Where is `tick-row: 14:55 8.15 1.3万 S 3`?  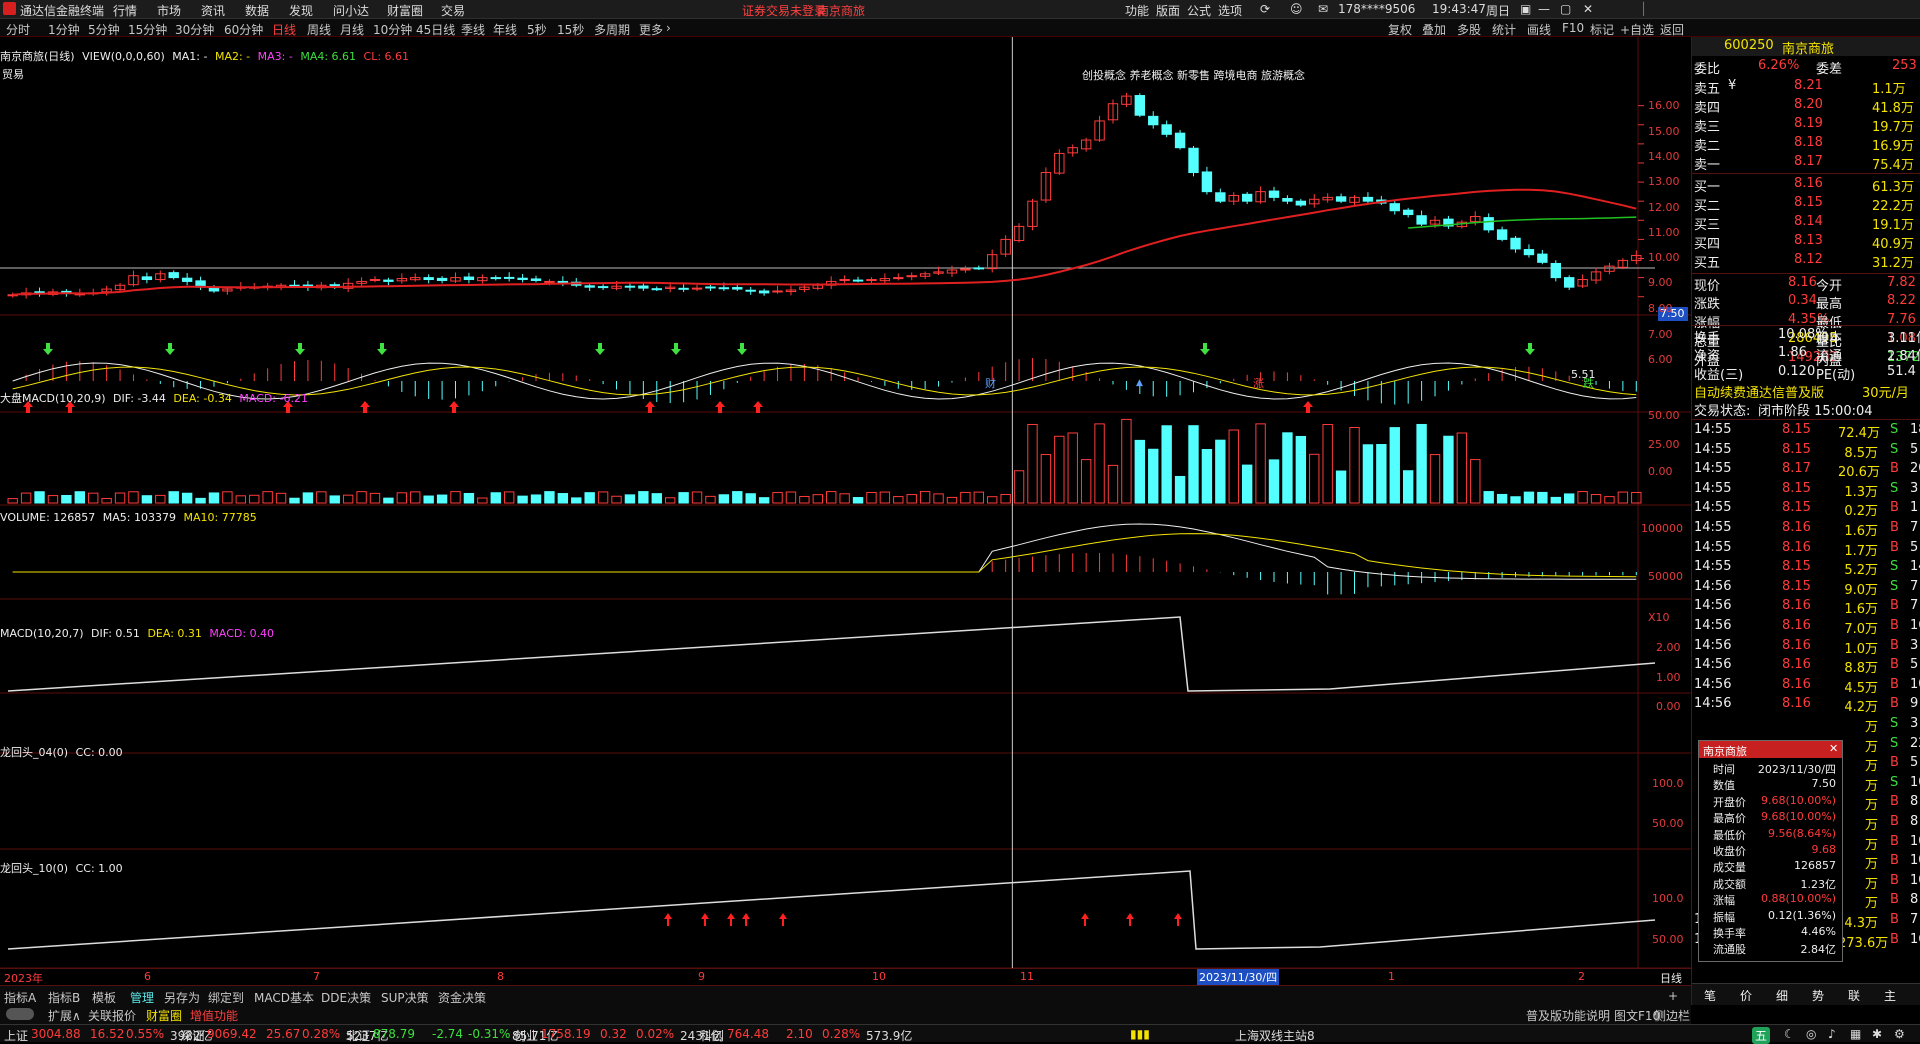 tick-row: 14:55 8.15 1.3万 S 3 is located at coordinates (1806, 490).